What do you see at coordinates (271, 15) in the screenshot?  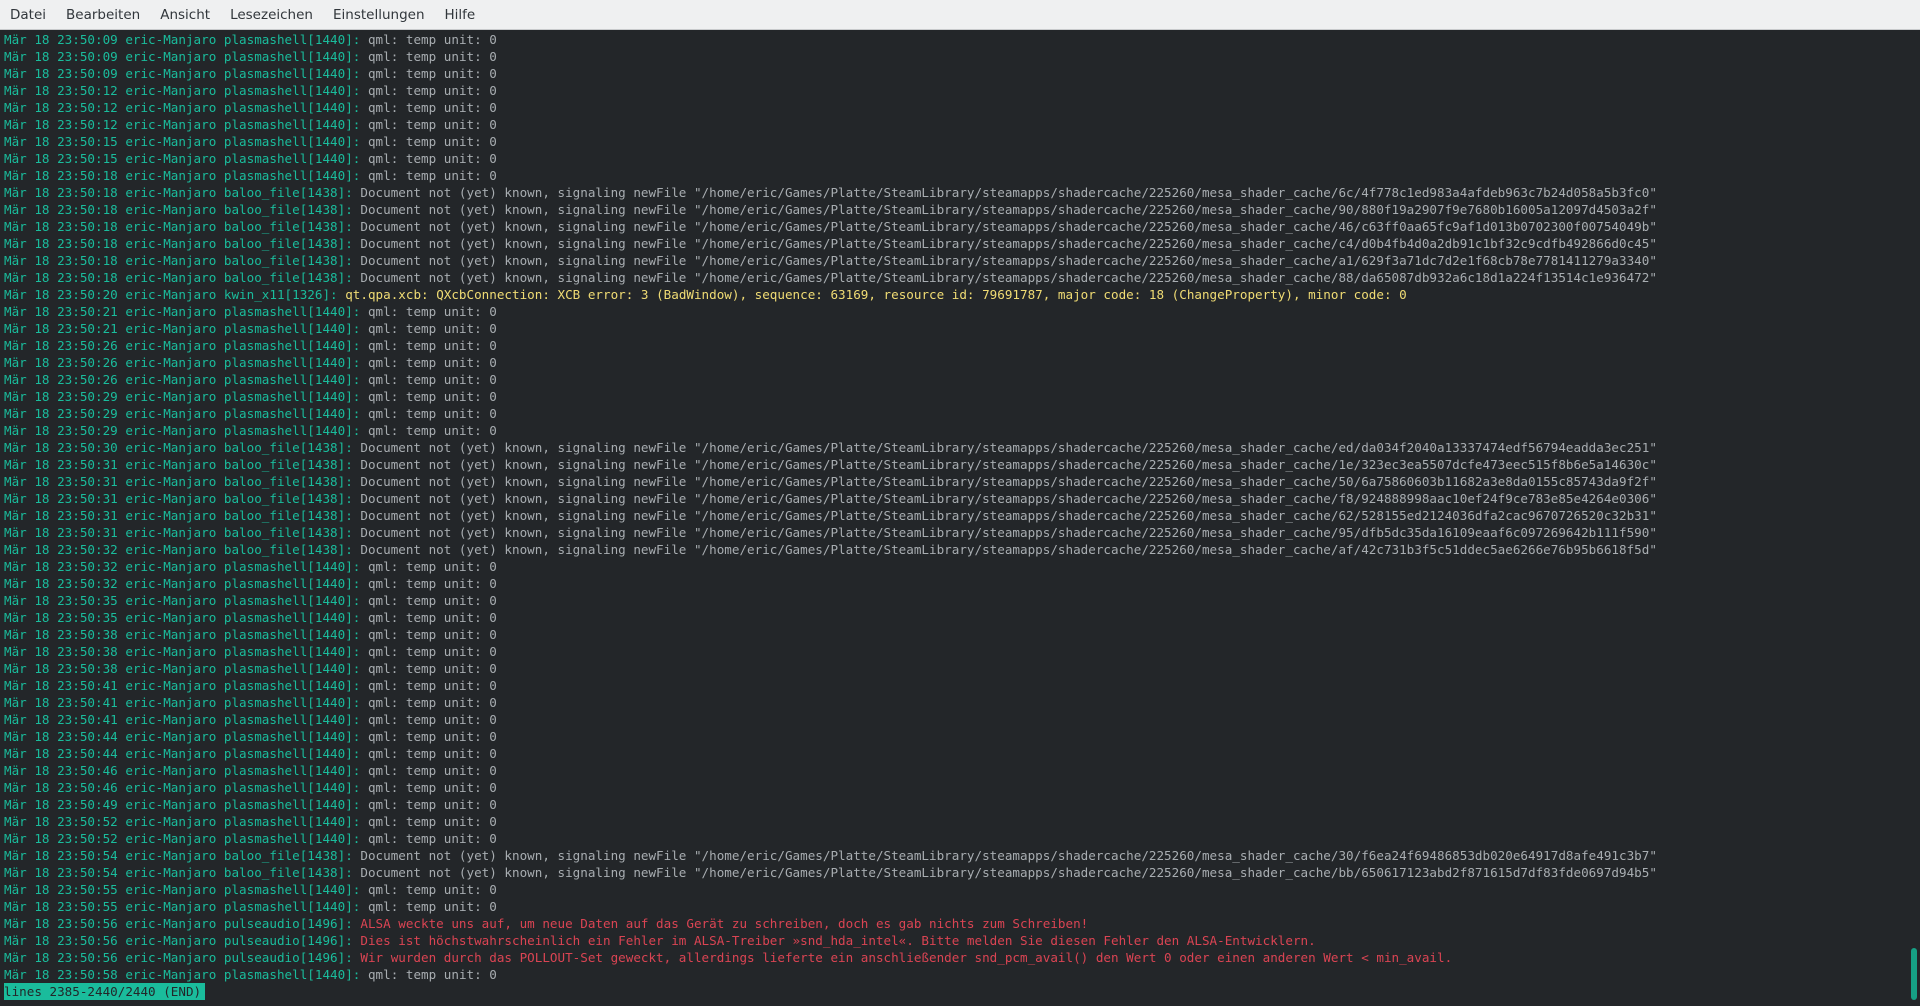 I see `menu-lesezeichen: Lesezeichen` at bounding box center [271, 15].